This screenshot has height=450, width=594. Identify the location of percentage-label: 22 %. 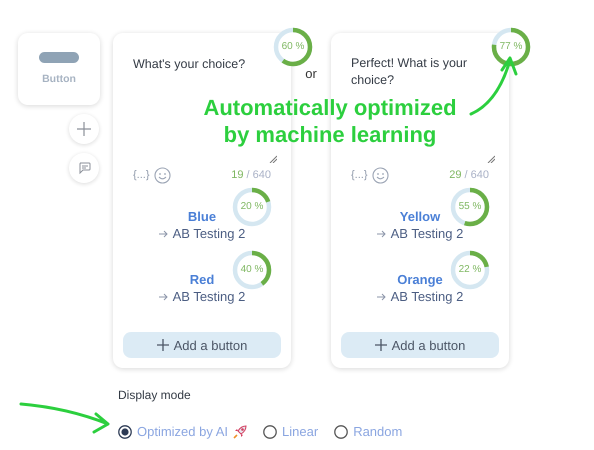
(470, 270).